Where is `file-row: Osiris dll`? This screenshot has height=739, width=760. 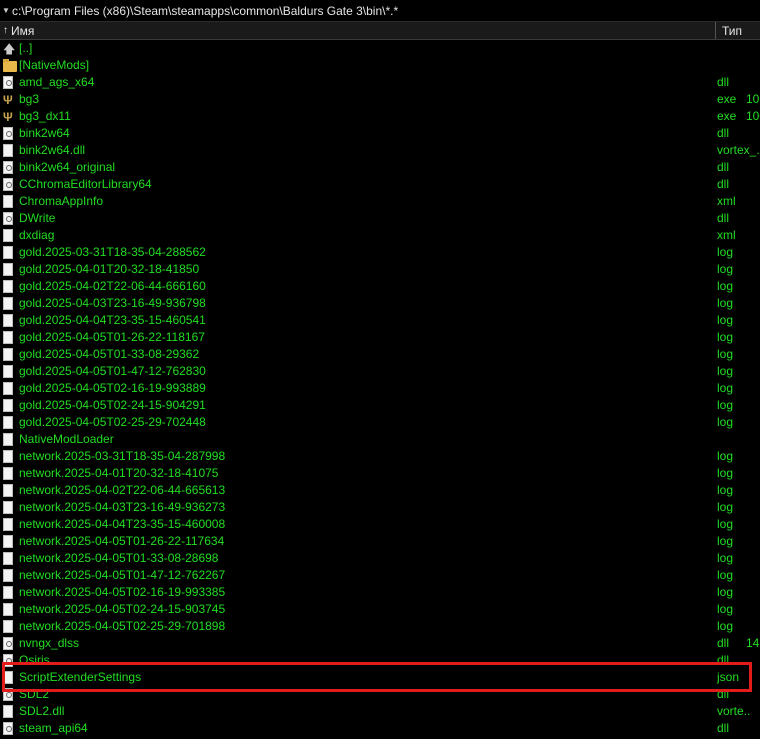 file-row: Osiris dll is located at coordinates (380, 660).